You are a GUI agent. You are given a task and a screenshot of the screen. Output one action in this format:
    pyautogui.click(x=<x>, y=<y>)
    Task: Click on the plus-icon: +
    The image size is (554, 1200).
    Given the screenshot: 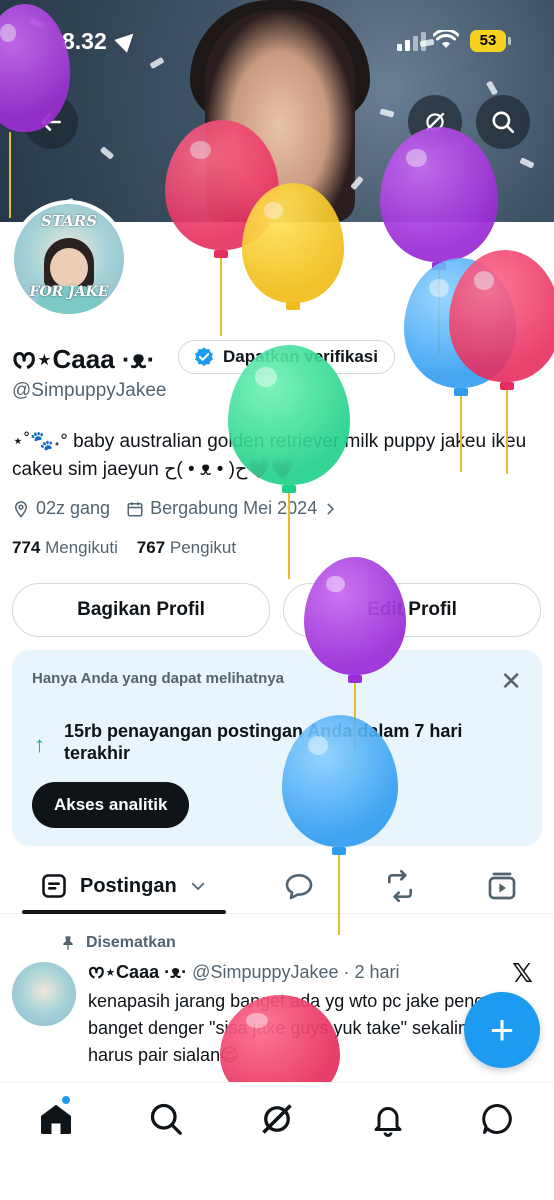 What is the action you would take?
    pyautogui.click(x=502, y=1029)
    